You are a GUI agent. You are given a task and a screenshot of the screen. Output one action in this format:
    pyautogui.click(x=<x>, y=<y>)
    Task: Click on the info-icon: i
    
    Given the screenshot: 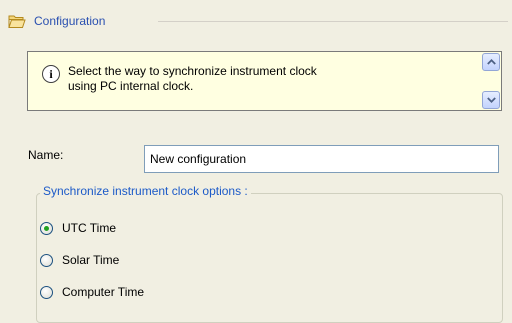 What is the action you would take?
    pyautogui.click(x=51, y=74)
    